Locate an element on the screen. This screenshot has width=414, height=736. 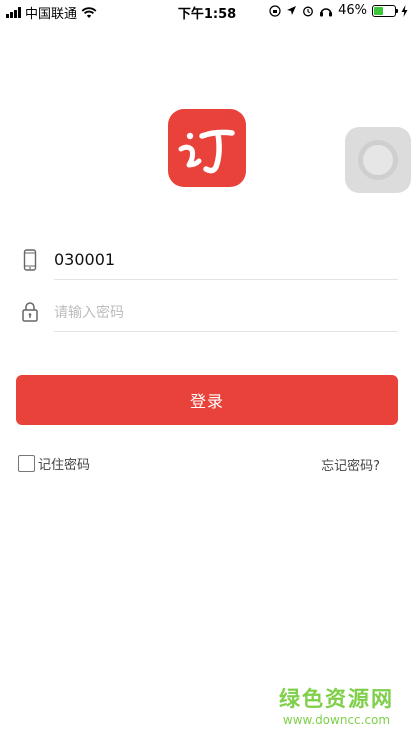
battery-percent: 46% is located at coordinates (352, 10).